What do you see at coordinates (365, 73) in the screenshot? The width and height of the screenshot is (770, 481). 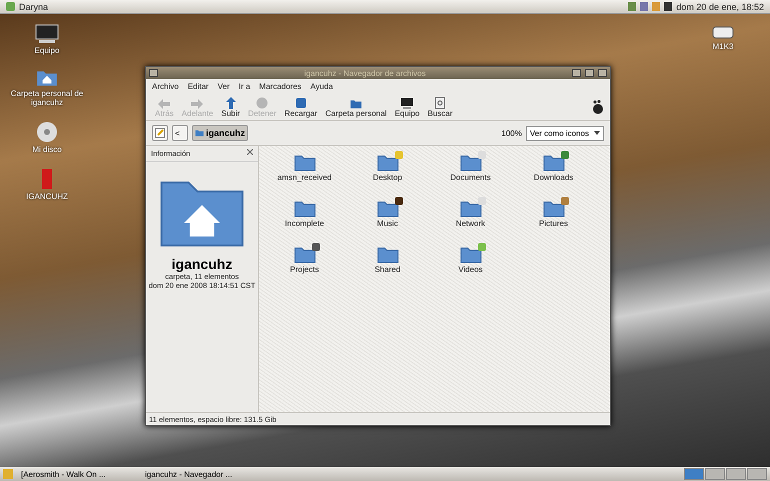 I see `window-title: igancuhz - Navegador de archivos` at bounding box center [365, 73].